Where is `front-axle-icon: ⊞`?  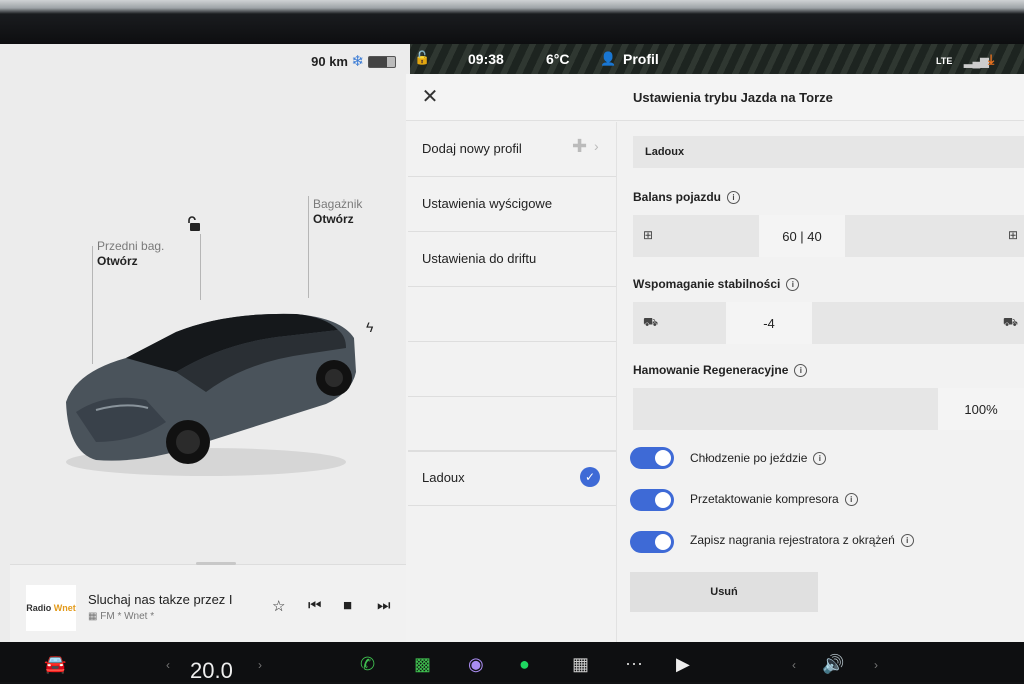
front-axle-icon: ⊞ is located at coordinates (648, 235).